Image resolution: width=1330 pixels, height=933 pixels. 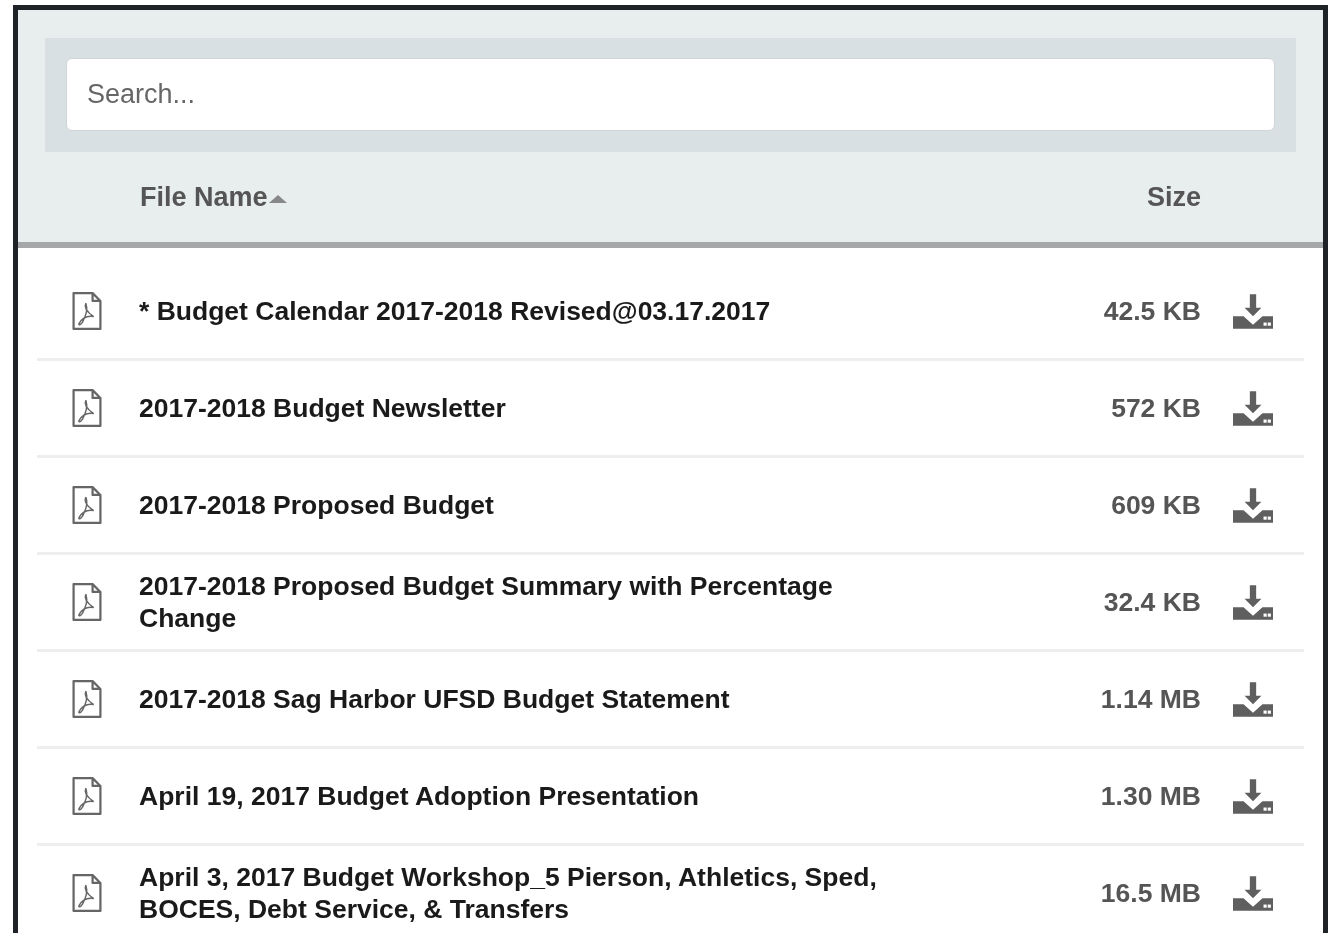 What do you see at coordinates (1156, 408) in the screenshot?
I see `file-size: 572 KB` at bounding box center [1156, 408].